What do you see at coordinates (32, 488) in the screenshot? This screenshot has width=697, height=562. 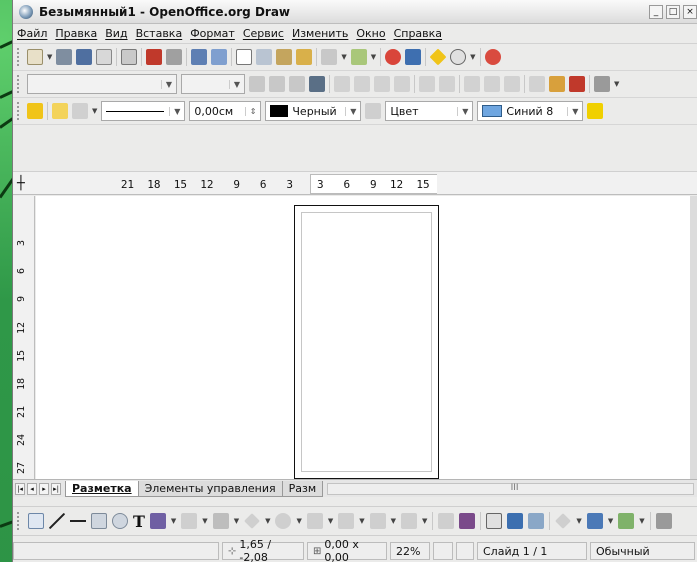 I see `prev-tab-icon: ◂` at bounding box center [32, 488].